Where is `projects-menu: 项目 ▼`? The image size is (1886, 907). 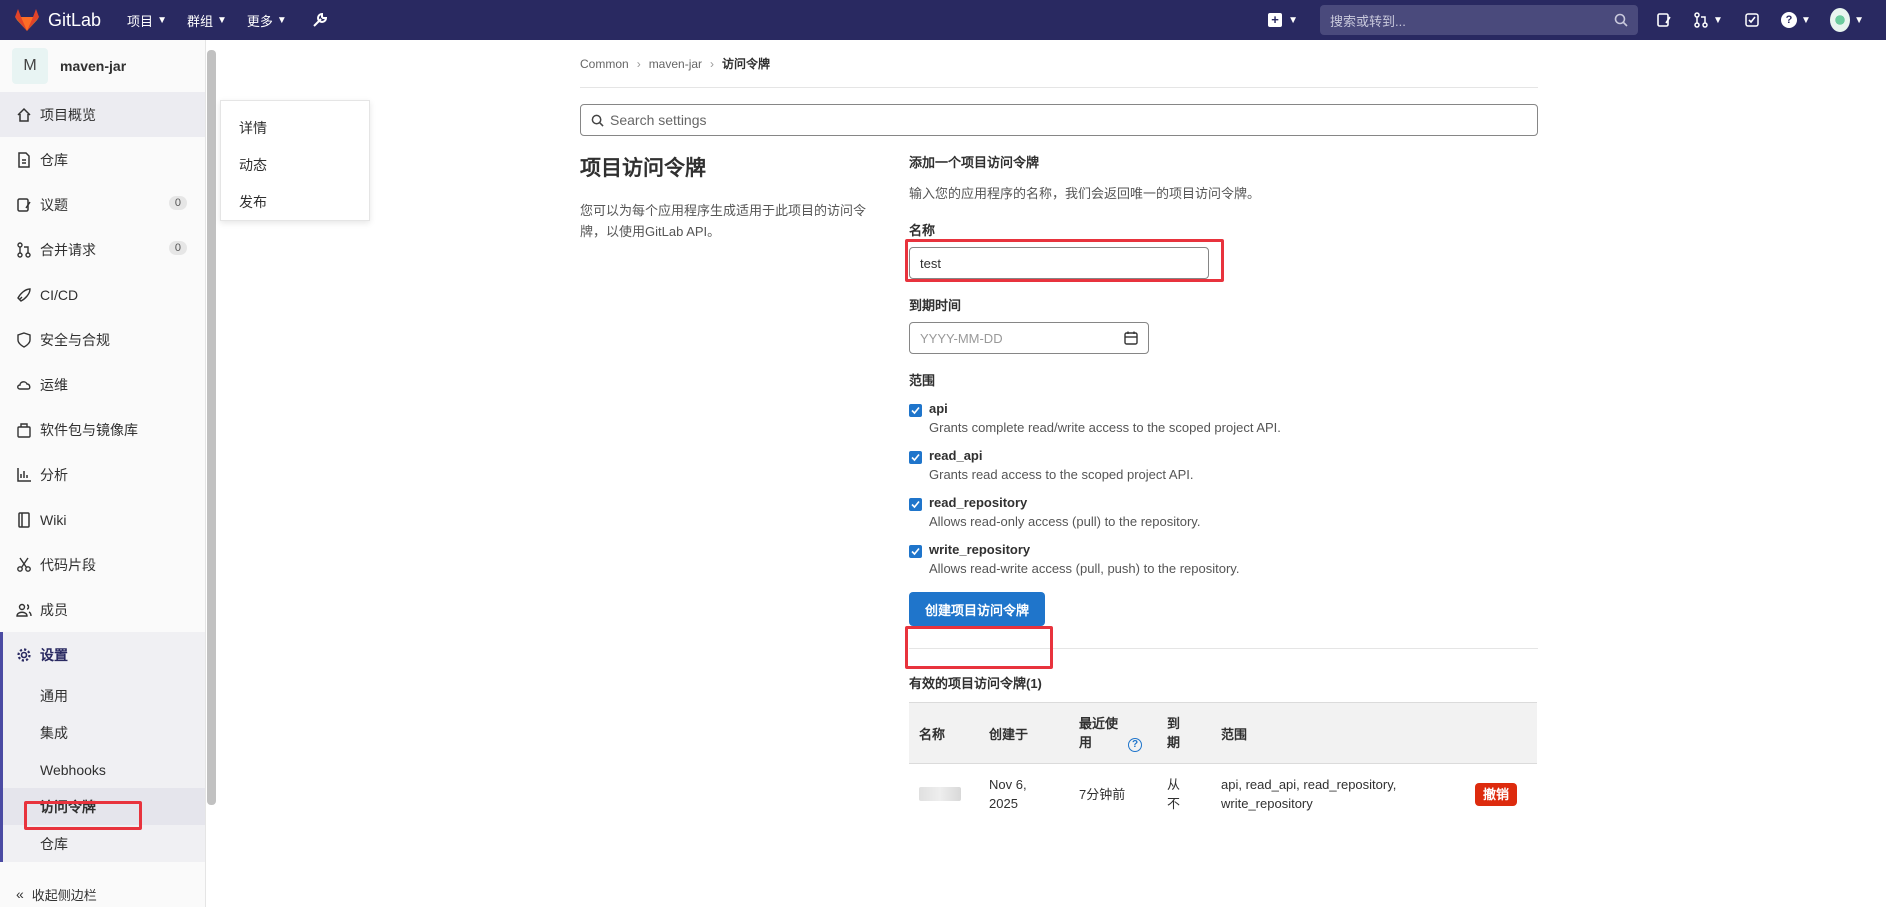
projects-menu: 项目 ▼ is located at coordinates (147, 20).